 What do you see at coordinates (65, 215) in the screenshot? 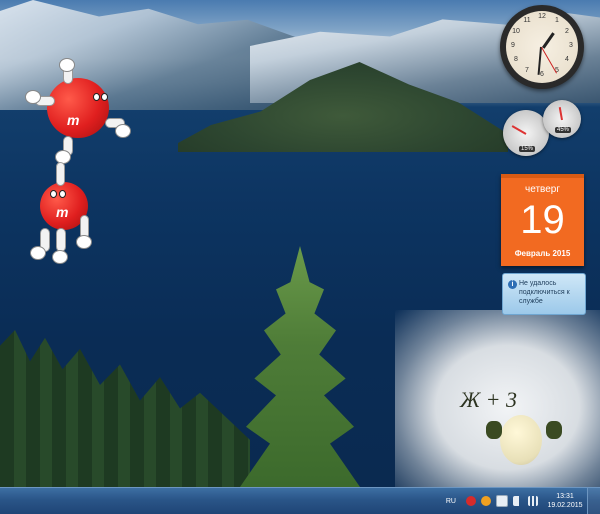
I see `mm-mascot-bottom: m` at bounding box center [65, 215].